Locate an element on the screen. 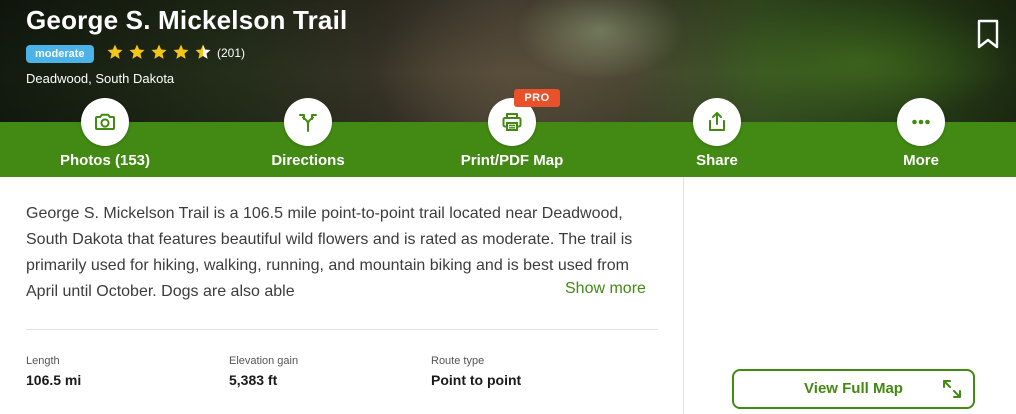  printer-icon is located at coordinates (512, 122).